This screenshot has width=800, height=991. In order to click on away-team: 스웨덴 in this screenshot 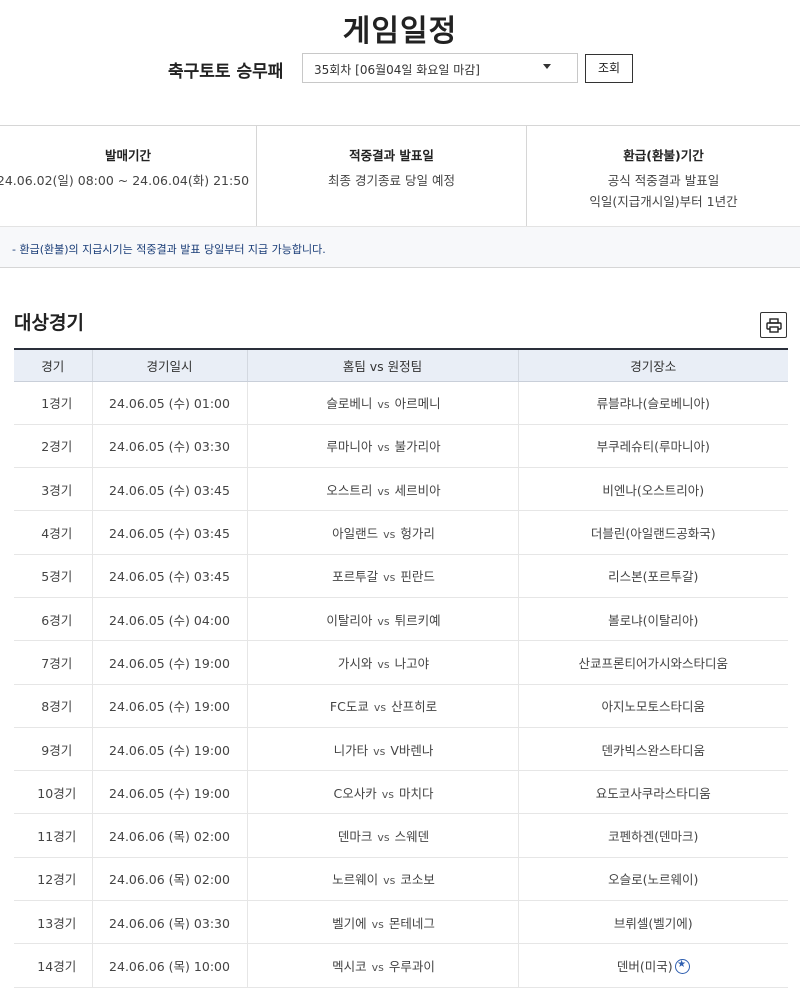, I will do `click(412, 837)`.